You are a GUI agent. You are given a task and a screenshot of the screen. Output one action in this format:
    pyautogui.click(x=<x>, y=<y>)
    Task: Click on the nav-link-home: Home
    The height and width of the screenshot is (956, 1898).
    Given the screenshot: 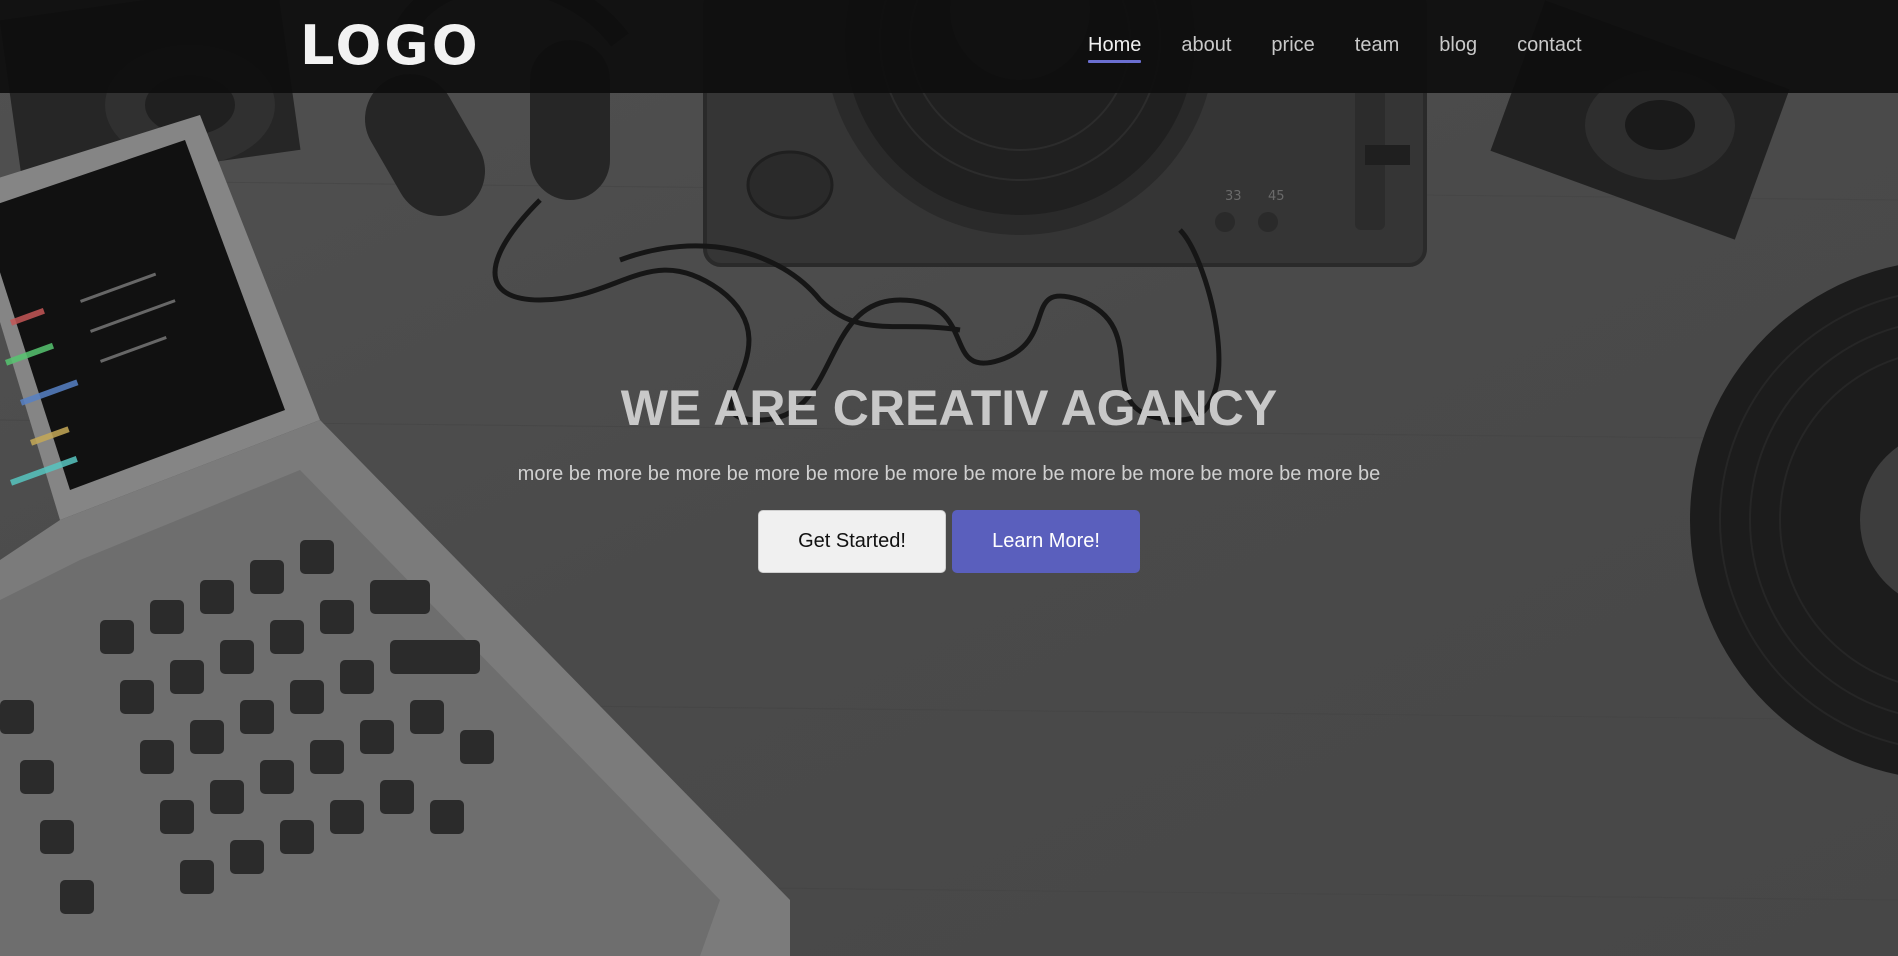 What is the action you would take?
    pyautogui.click(x=1115, y=47)
    